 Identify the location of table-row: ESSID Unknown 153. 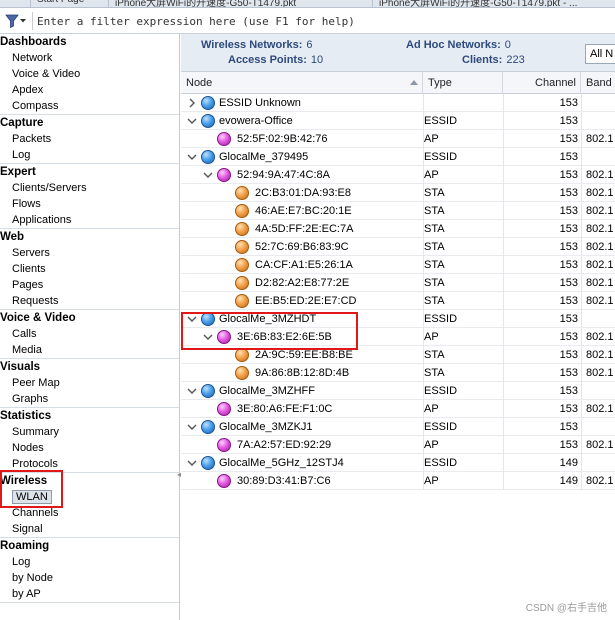
(398, 103).